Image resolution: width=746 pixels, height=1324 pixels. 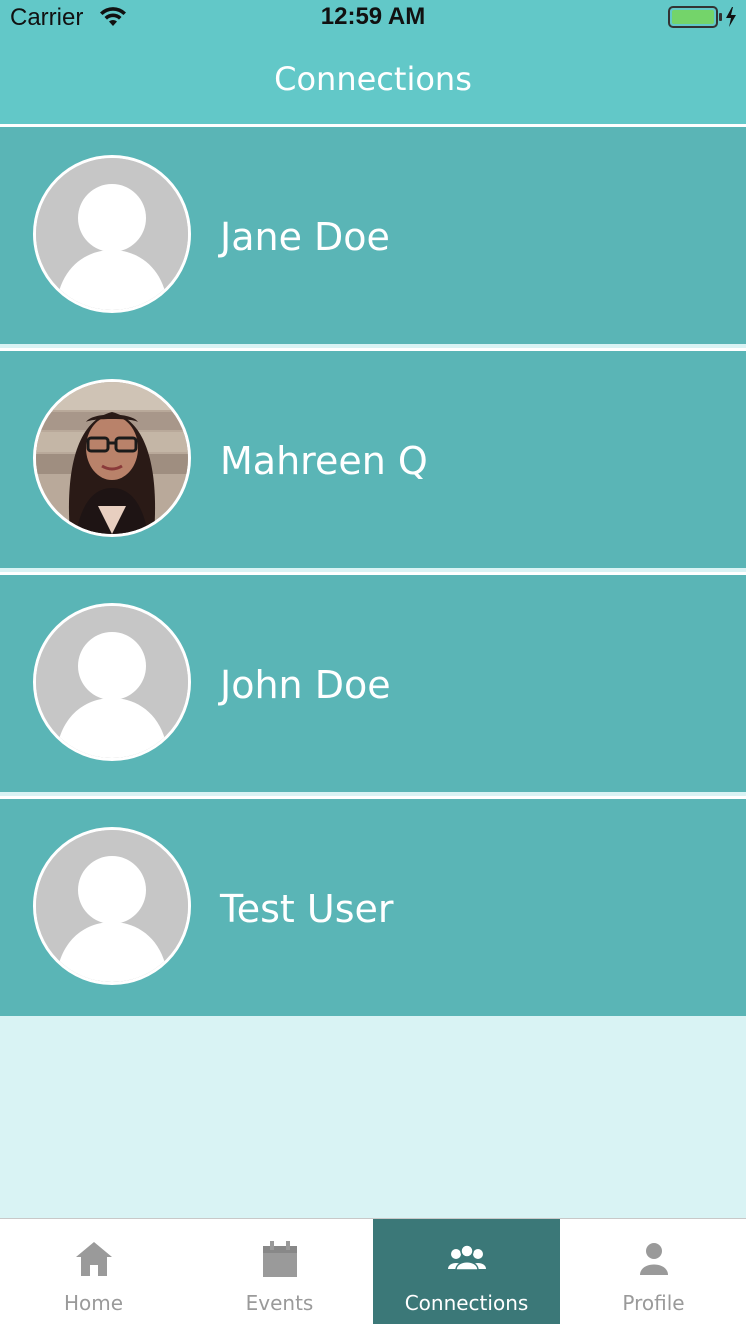 I want to click on home-icon, so click(x=94, y=1259).